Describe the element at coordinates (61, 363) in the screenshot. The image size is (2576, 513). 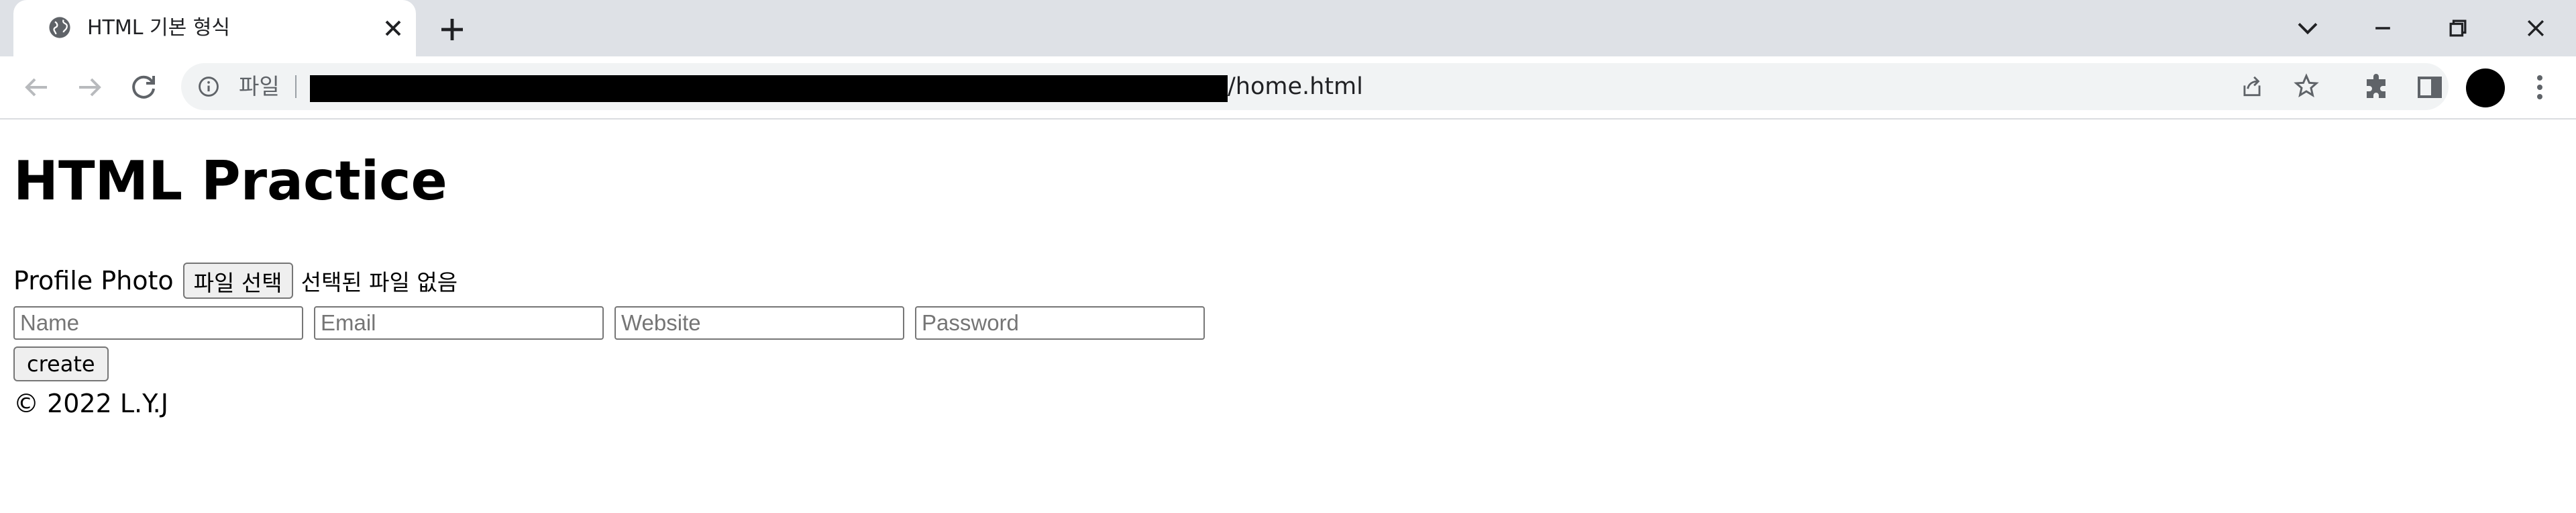
I see `create-button: create` at that location.